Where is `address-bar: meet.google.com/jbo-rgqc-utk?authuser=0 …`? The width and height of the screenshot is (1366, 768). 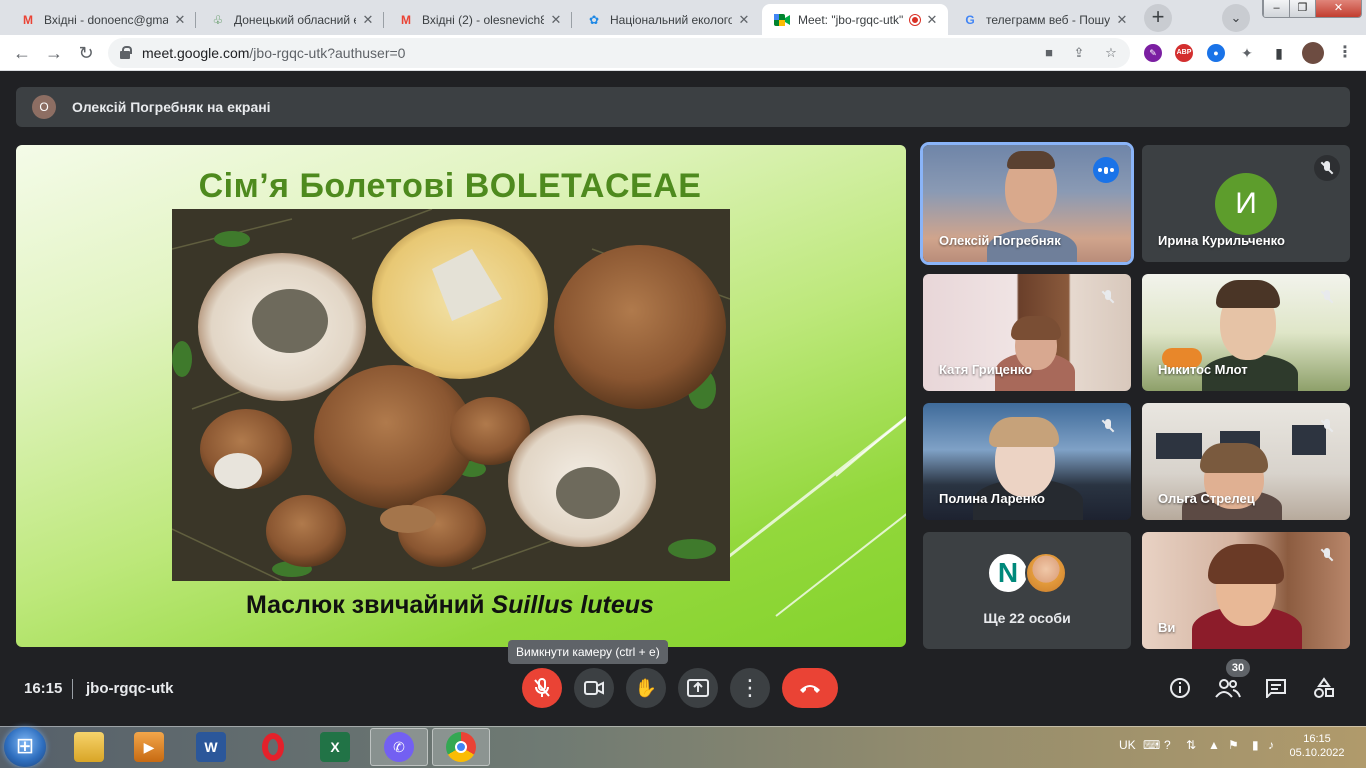 address-bar: meet.google.com/jbo-rgqc-utk?authuser=0 … is located at coordinates (619, 53).